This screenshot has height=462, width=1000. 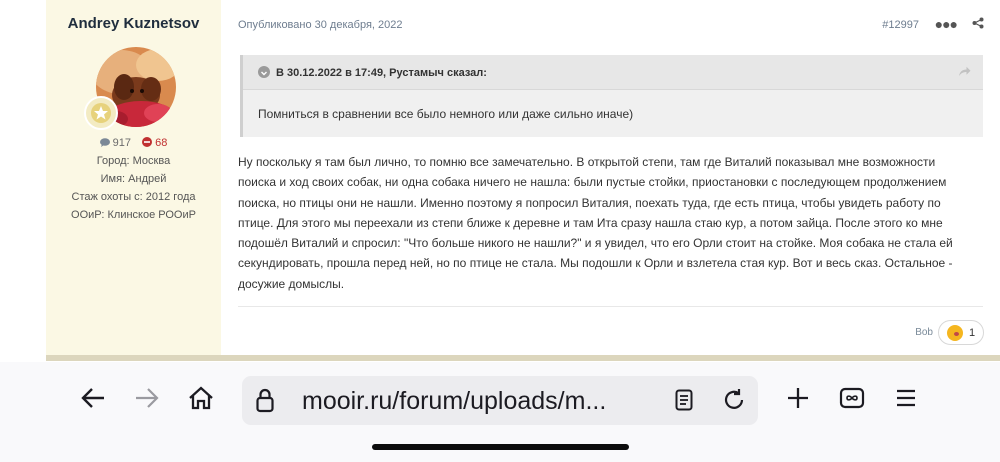 I want to click on author-society: ООиР: Клинское РООиР, so click(x=133, y=215).